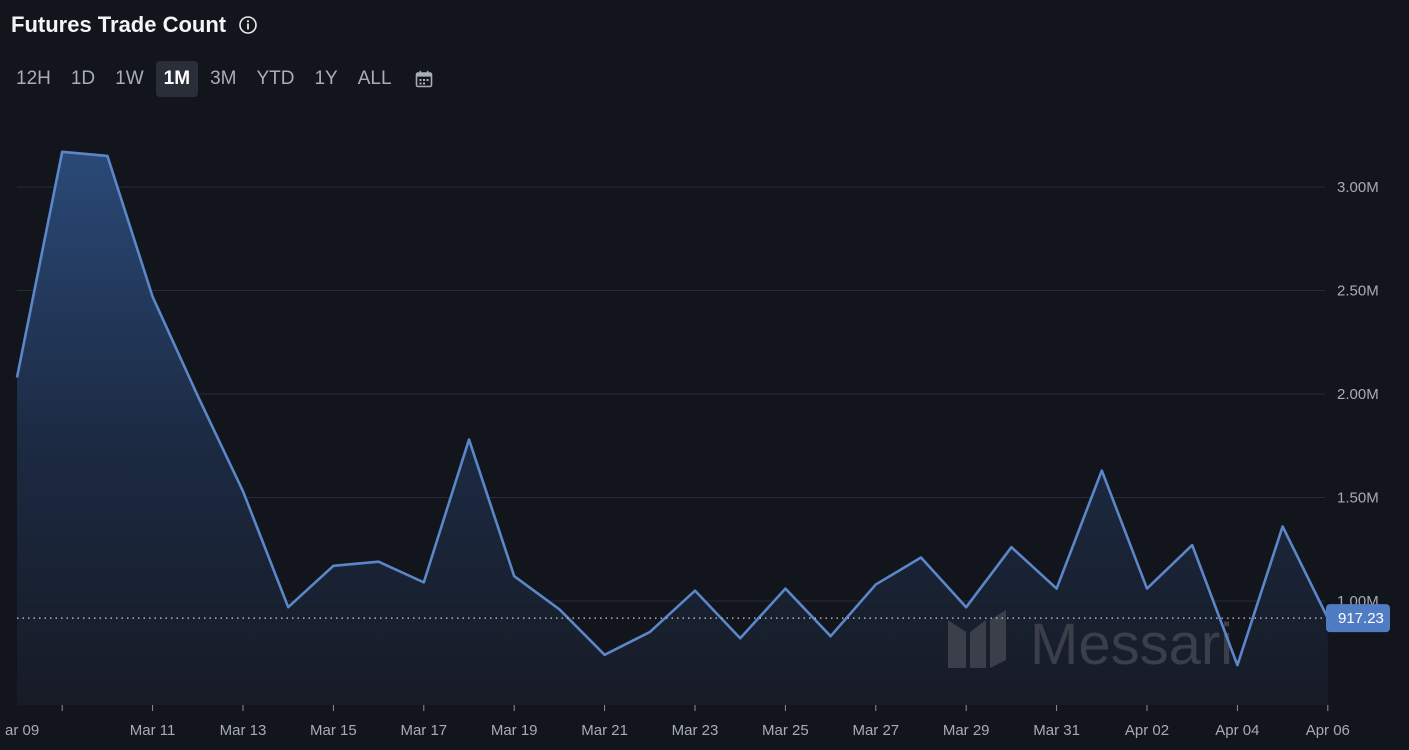  What do you see at coordinates (1237, 730) in the screenshot?
I see `x-tick-label: Apr 04` at bounding box center [1237, 730].